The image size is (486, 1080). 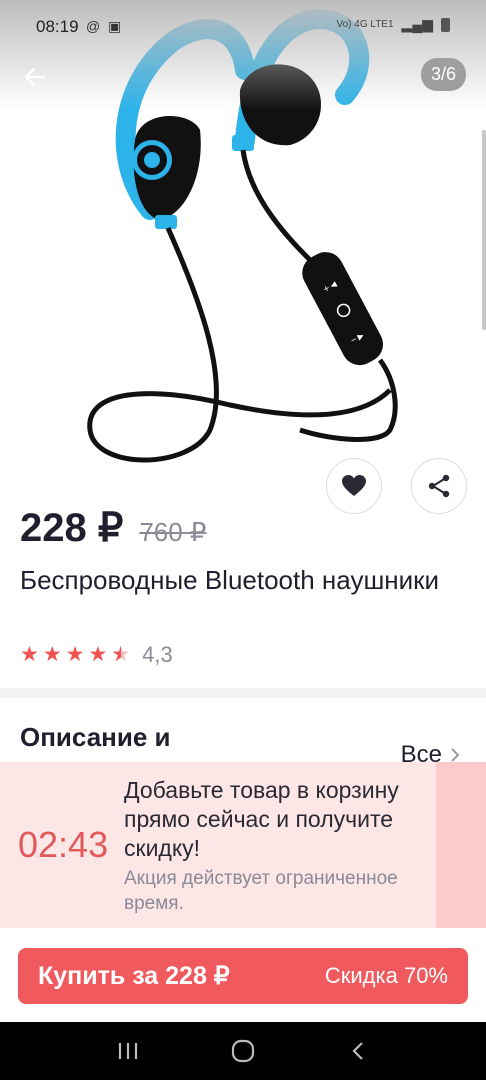 What do you see at coordinates (93, 26) in the screenshot?
I see `at-sign-icon: @` at bounding box center [93, 26].